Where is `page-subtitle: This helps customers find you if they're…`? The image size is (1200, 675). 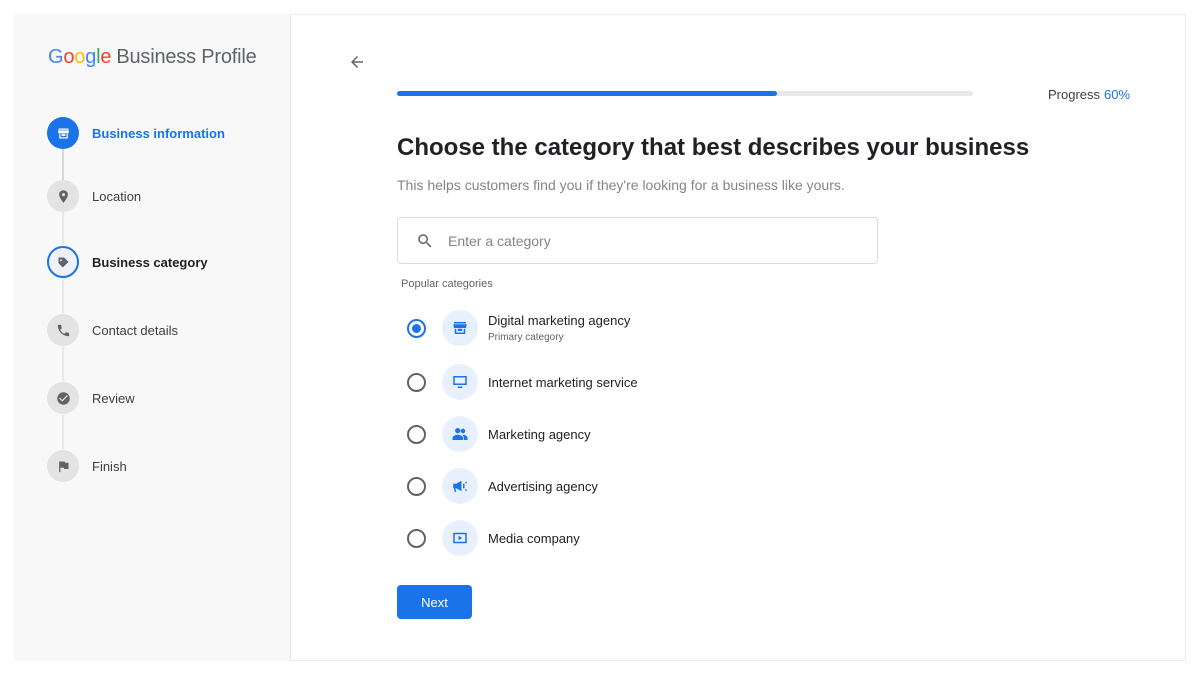 page-subtitle: This helps customers find you if they're… is located at coordinates (621, 185).